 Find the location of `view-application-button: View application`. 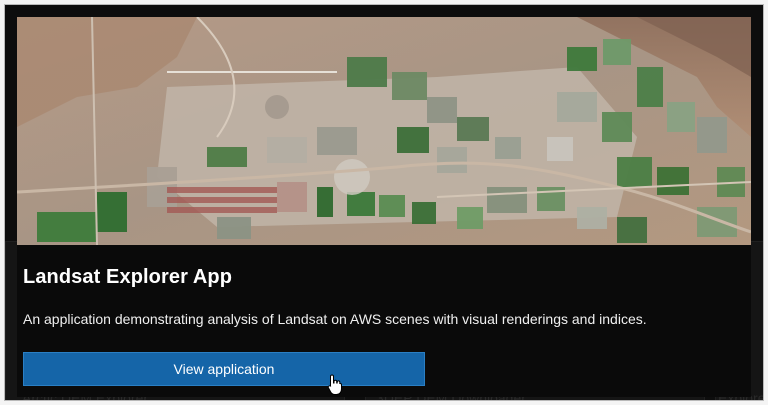

view-application-button: View application is located at coordinates (224, 369).